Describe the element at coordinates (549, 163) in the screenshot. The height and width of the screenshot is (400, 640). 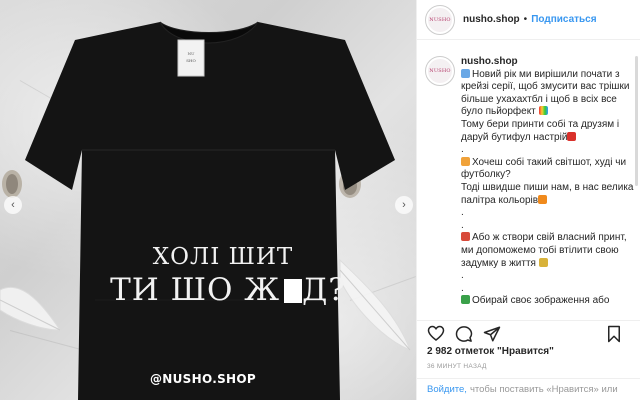
I see `caption-line: Хочеш собі такий світшот, худі чи` at that location.